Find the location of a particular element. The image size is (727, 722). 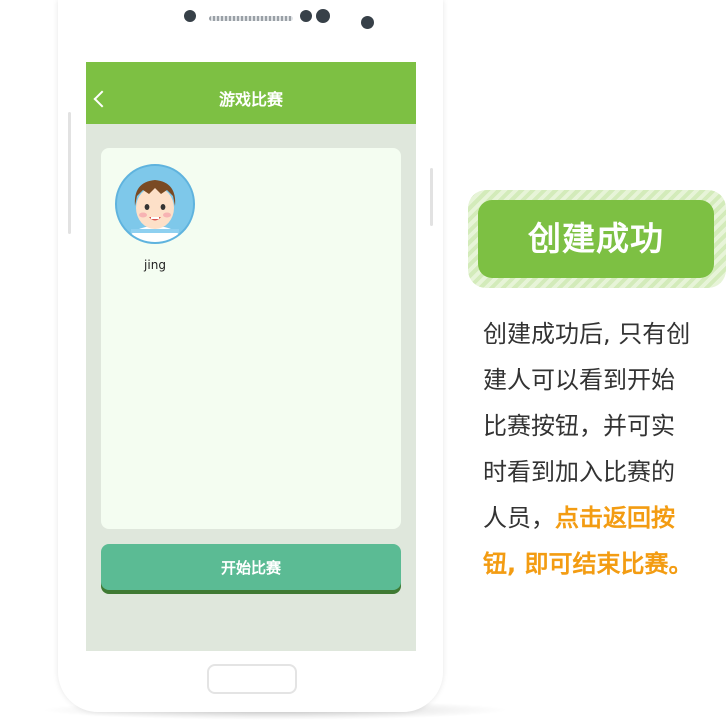

side-key-right is located at coordinates (431, 197).